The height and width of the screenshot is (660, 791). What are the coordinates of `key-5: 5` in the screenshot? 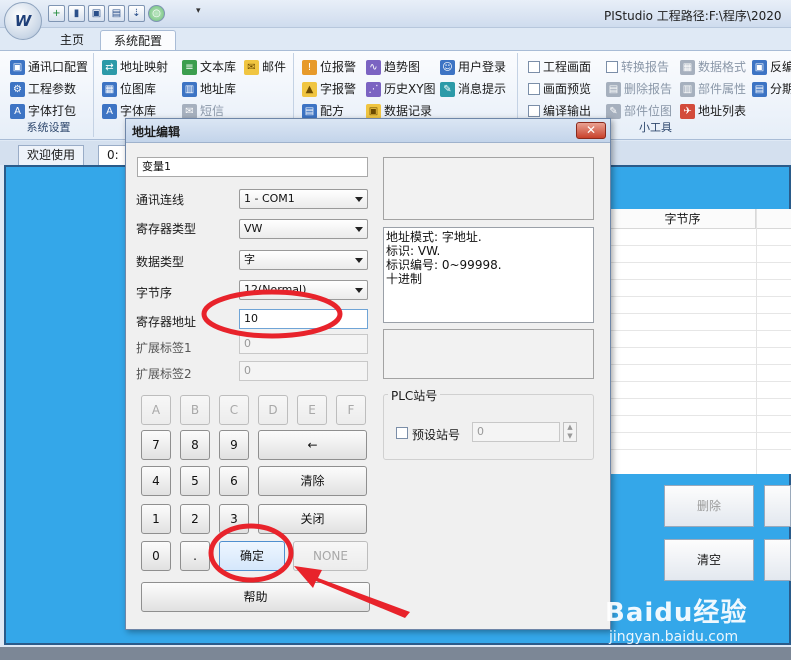 It's located at (195, 481).